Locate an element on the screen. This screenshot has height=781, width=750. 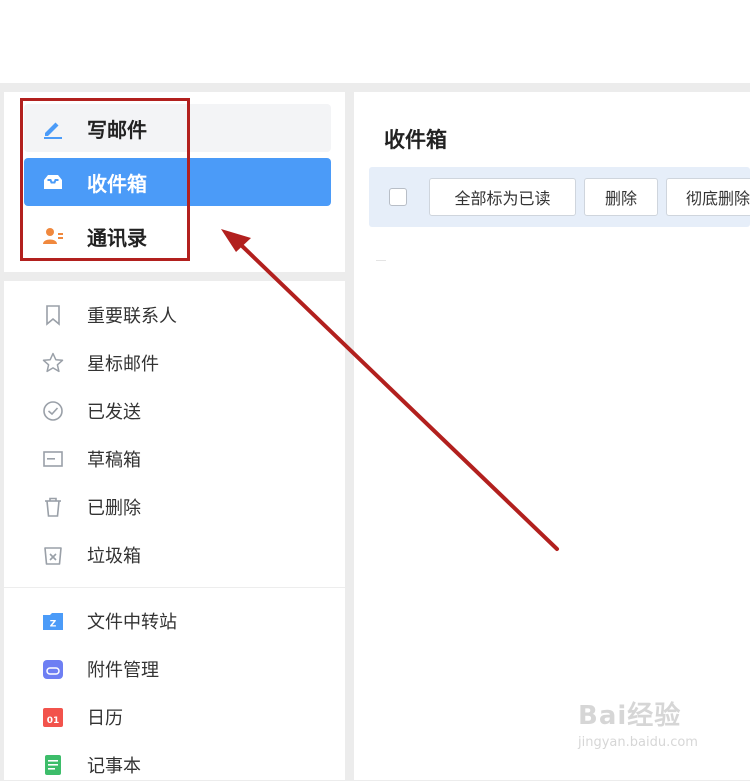
folder-drafts: 草稿箱 is located at coordinates (90, 459).